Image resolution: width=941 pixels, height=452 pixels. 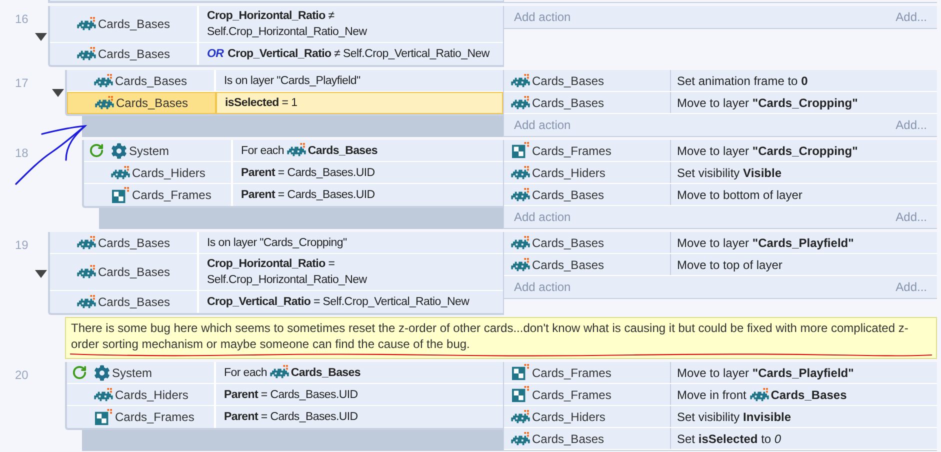 I want to click on action-cell: Set isSelected to 0, so click(x=804, y=438).